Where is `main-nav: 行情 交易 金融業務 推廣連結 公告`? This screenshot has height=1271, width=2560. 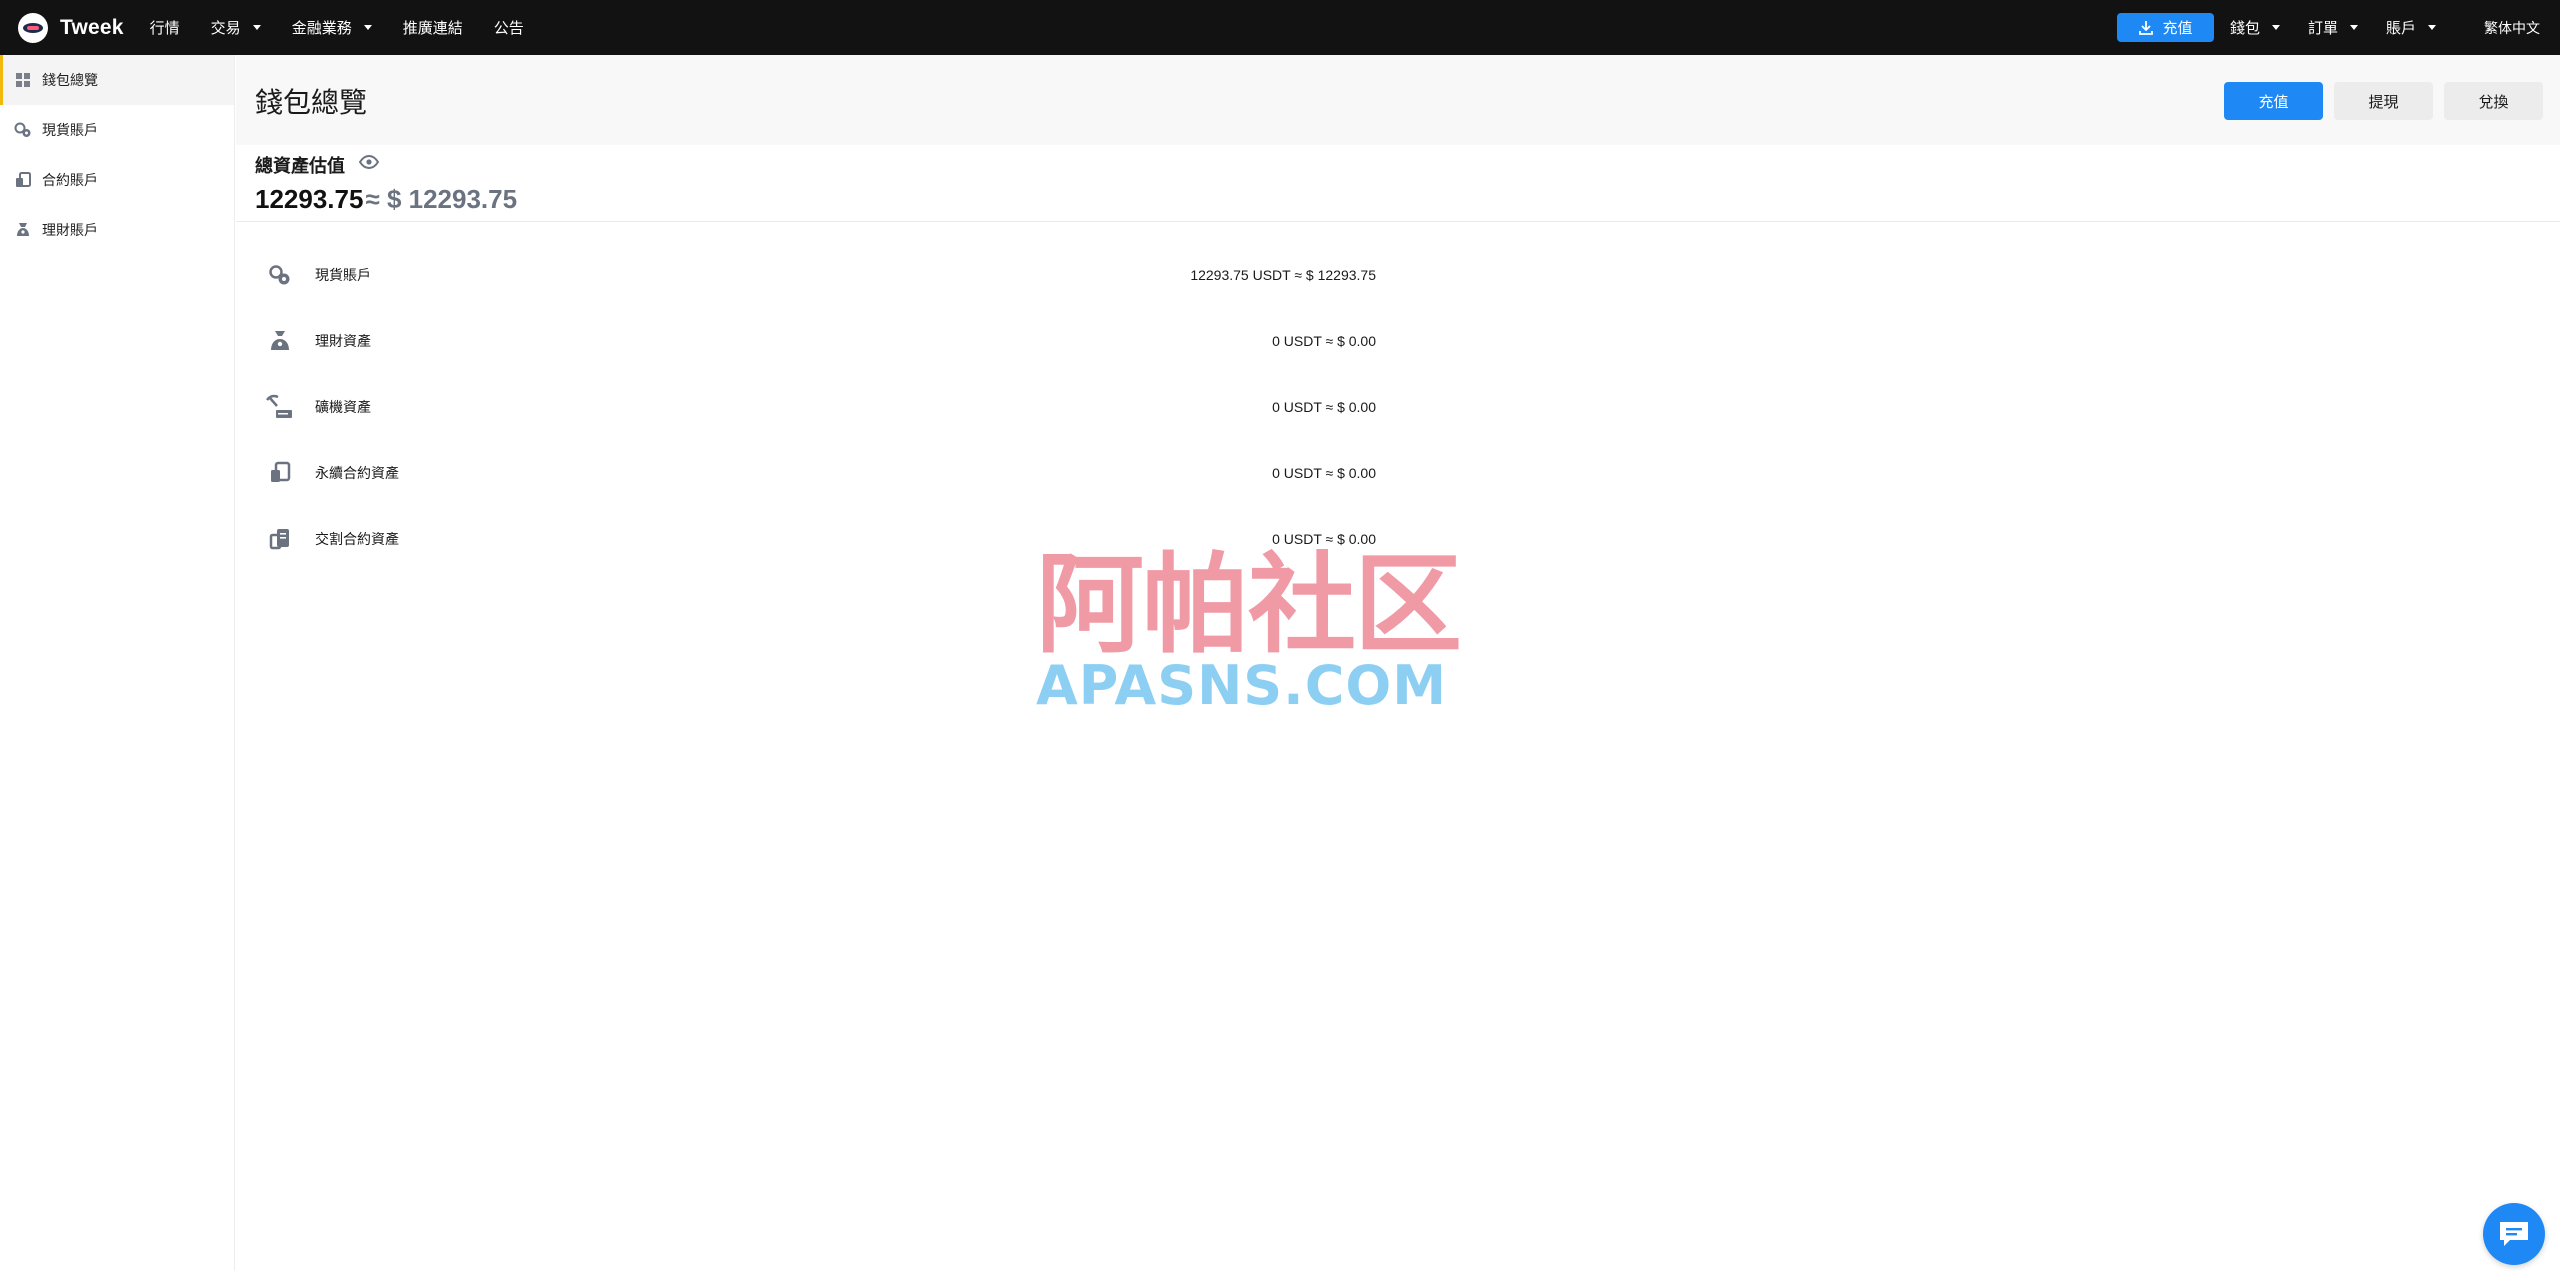
main-nav: 行情 交易 金融業務 推廣連結 公告 is located at coordinates (352, 27).